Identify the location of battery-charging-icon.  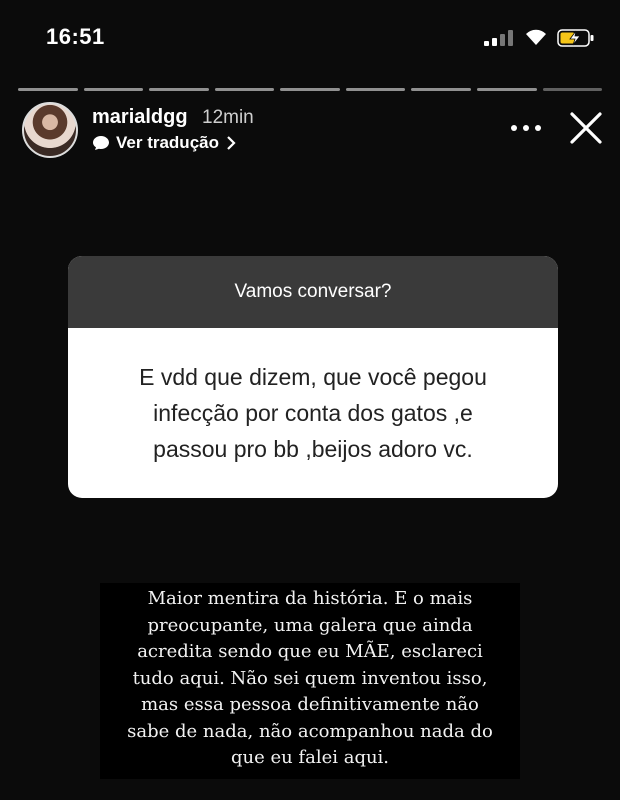
(575, 38).